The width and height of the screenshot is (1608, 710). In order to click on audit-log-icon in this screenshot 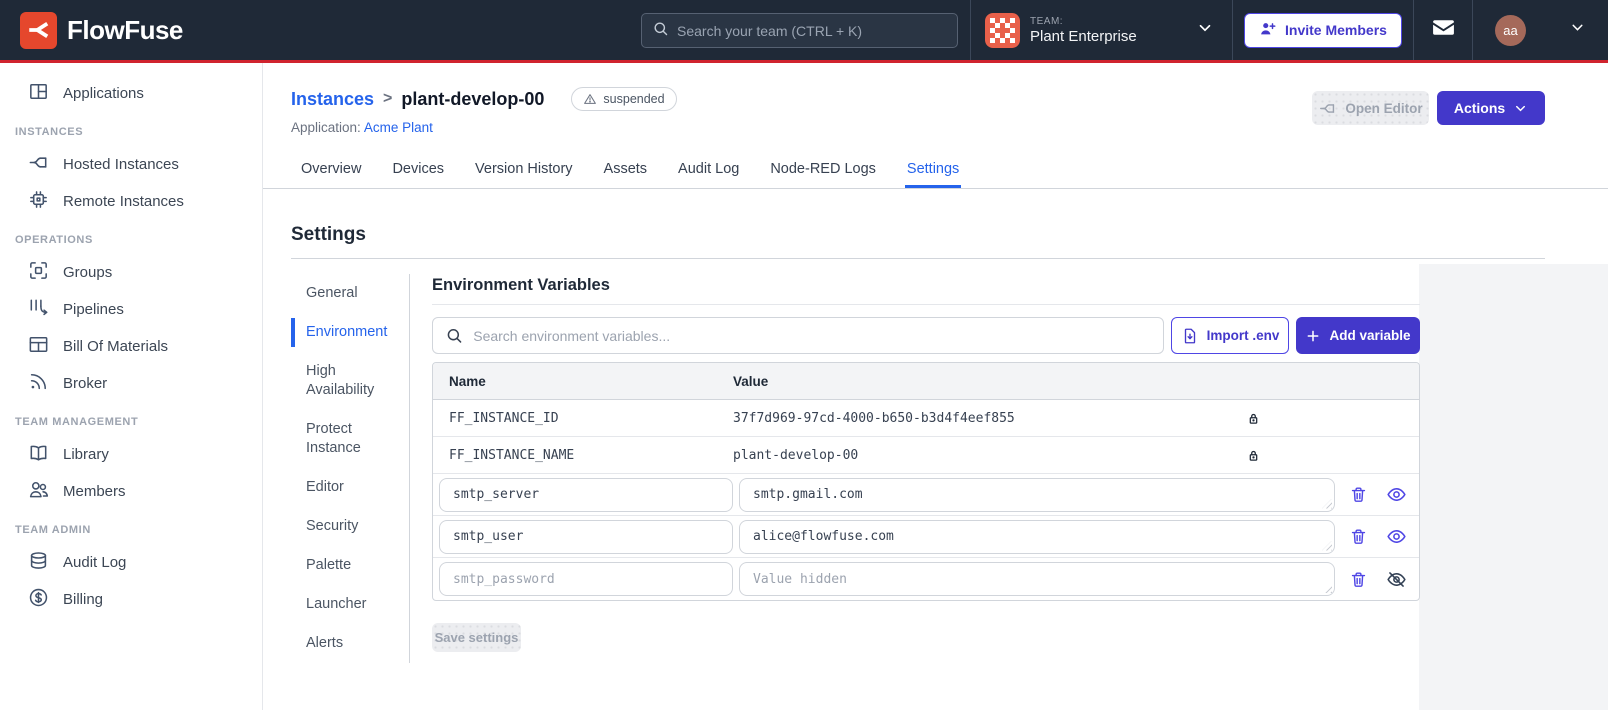, I will do `click(38, 562)`.